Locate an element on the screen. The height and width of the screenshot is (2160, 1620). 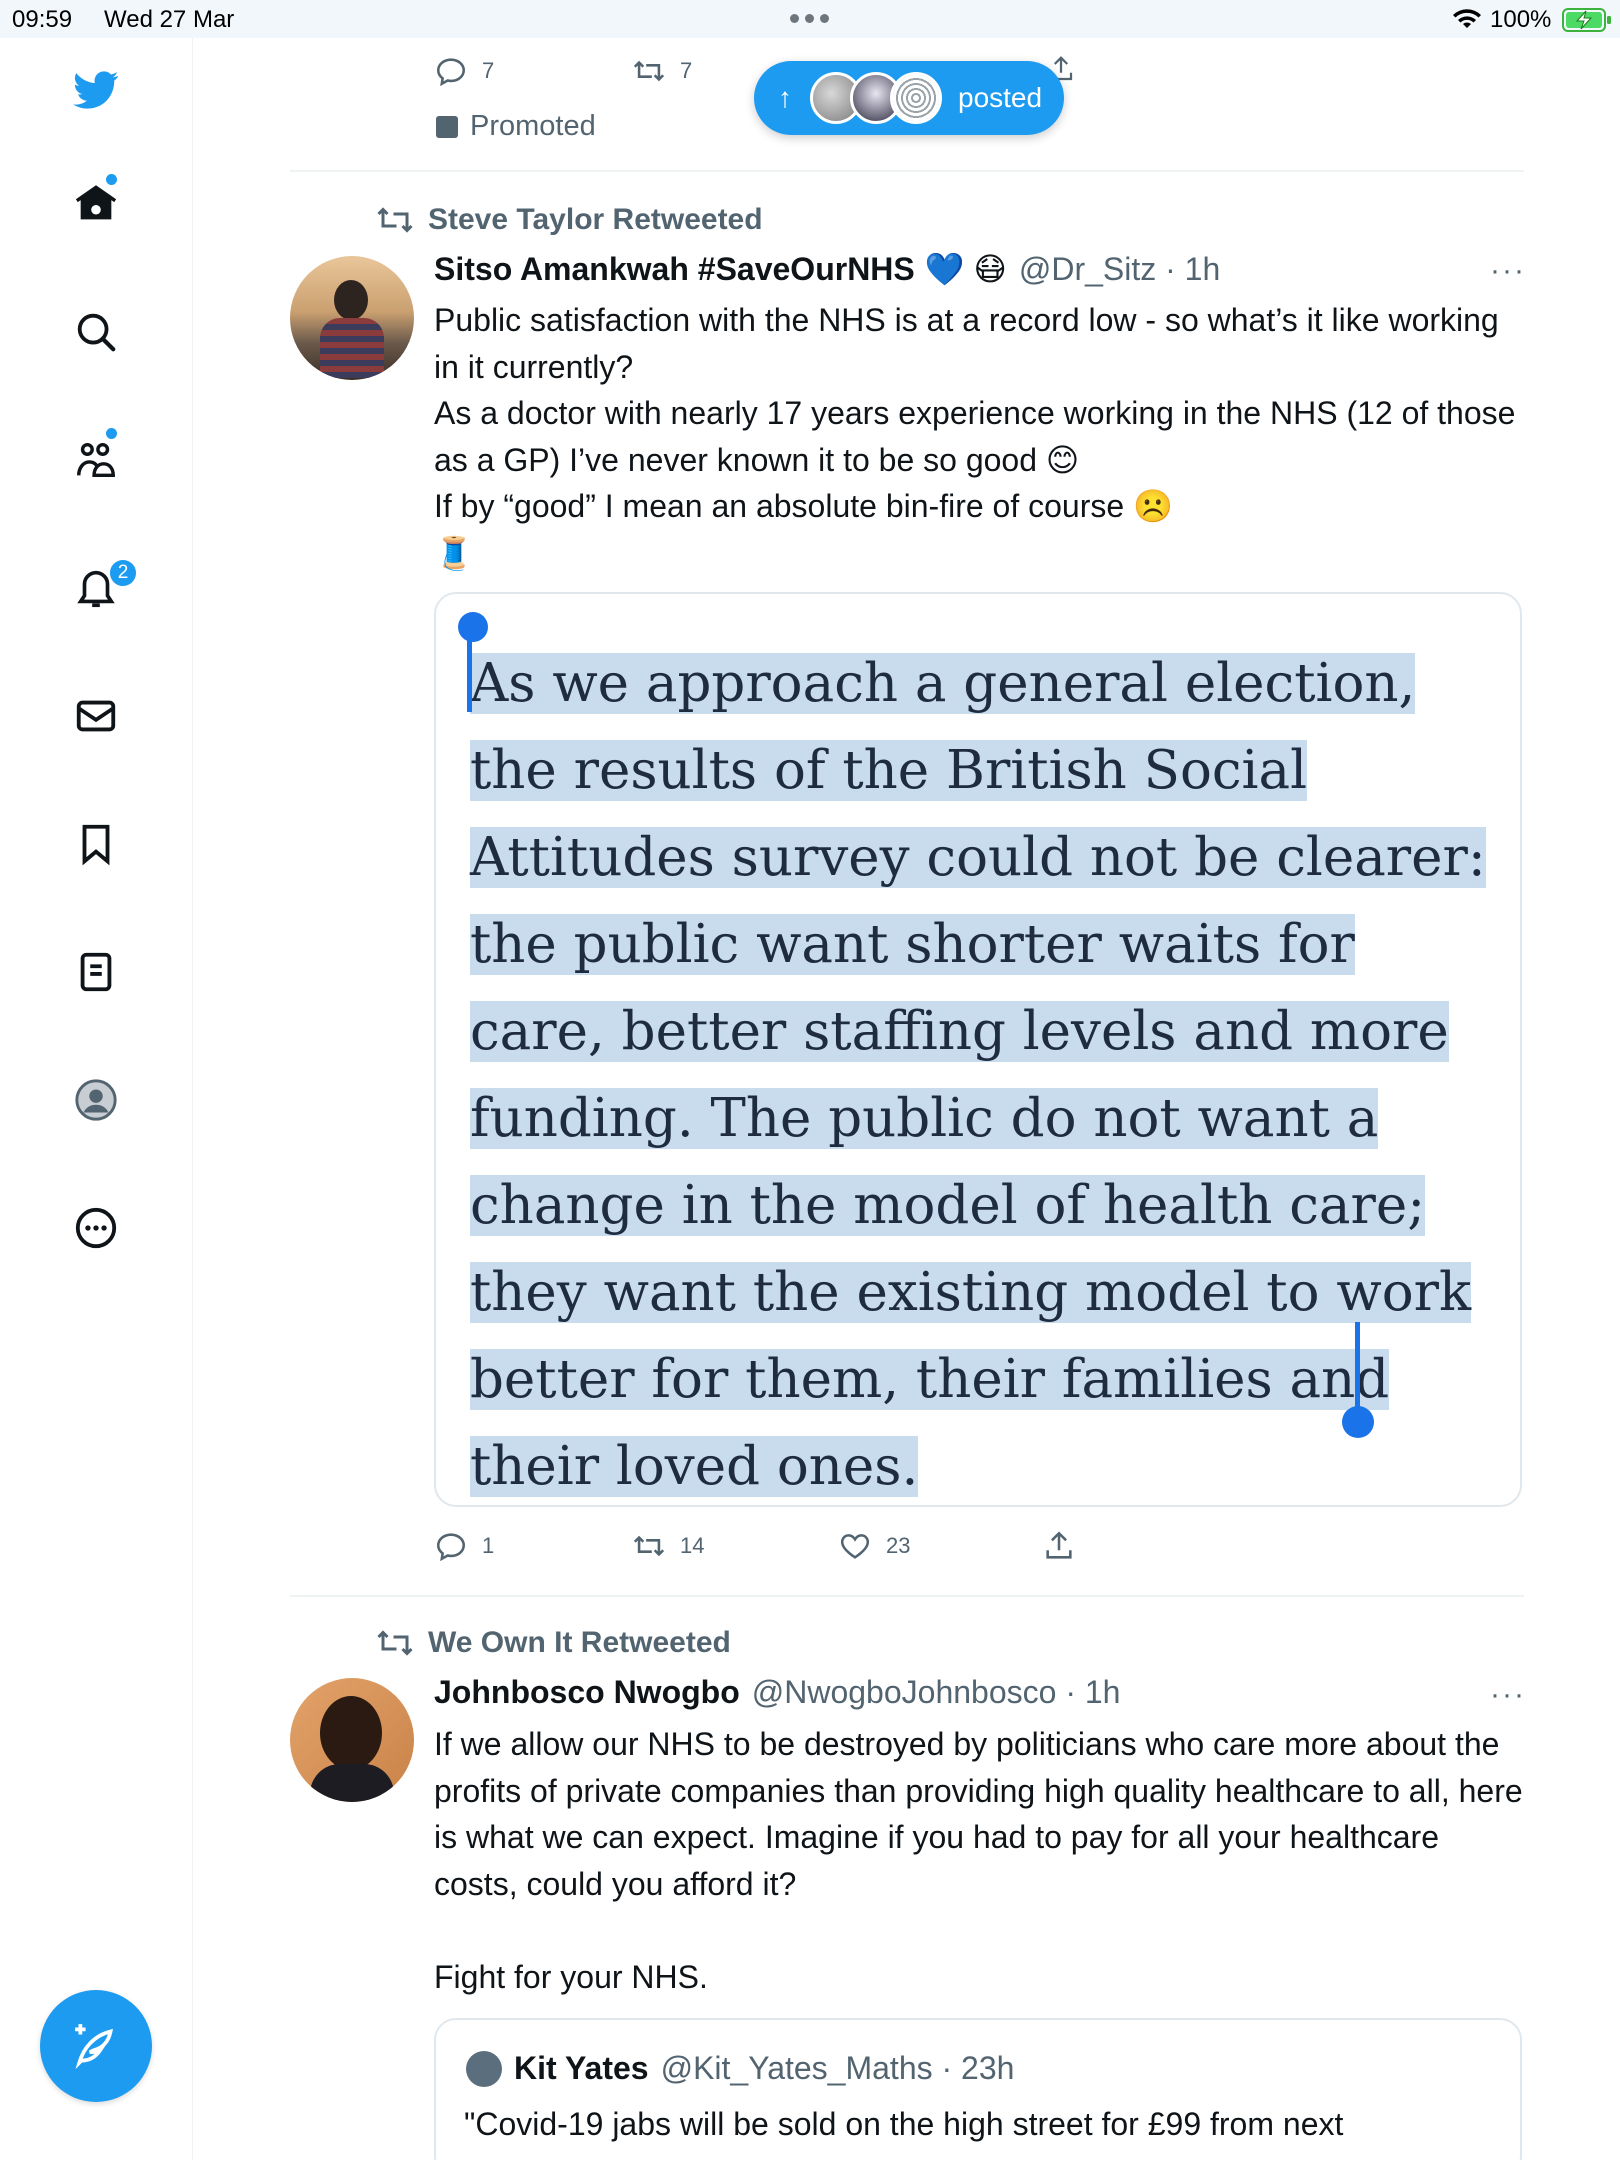
tweet-author-line: Johnbosco Nwogbo @NwogboJohnbosco · 1h is located at coordinates (777, 1692).